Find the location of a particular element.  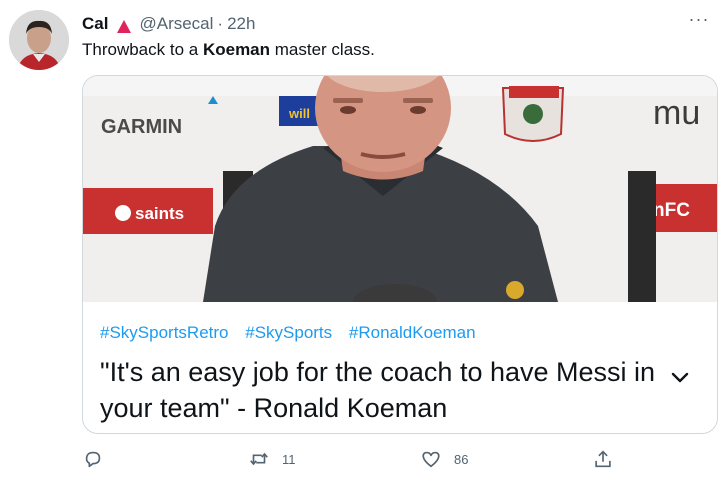

tweet-text: Throwback to a Koeman master class. is located at coordinates (228, 50).